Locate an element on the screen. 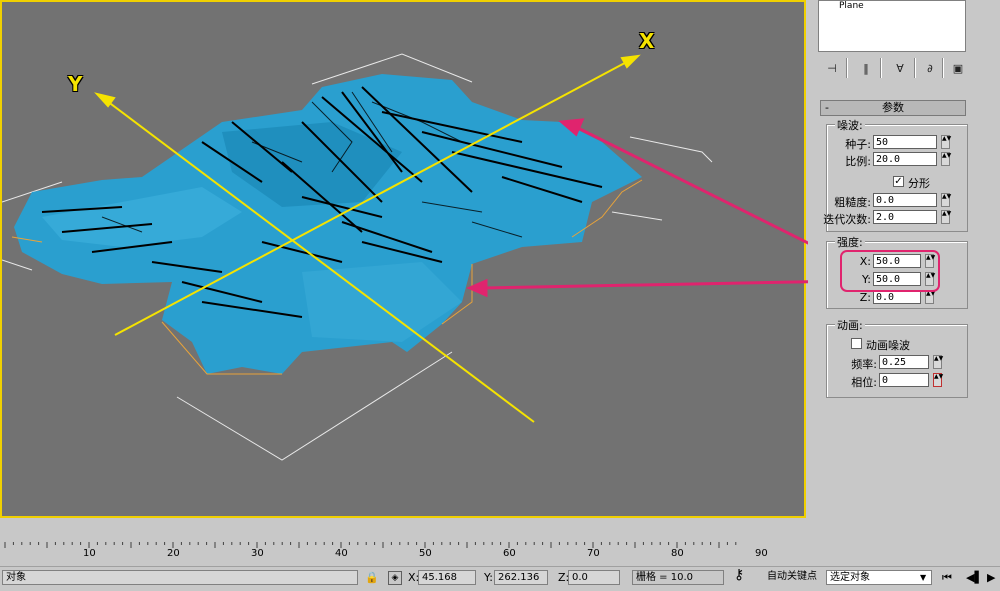  roughness-label: 粗糙度: is located at coordinates (852, 202).